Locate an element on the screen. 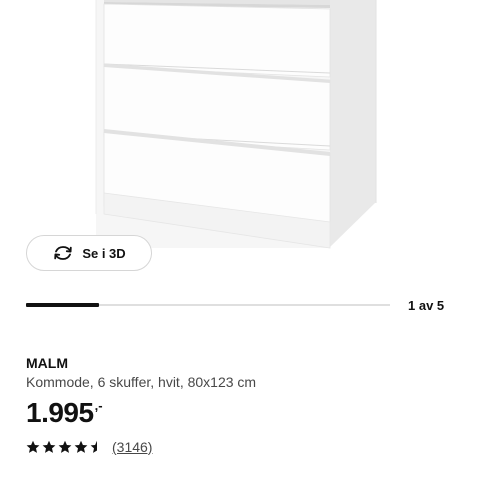 The image size is (480, 480). product-price: 1.995 ,- is located at coordinates (64, 413).